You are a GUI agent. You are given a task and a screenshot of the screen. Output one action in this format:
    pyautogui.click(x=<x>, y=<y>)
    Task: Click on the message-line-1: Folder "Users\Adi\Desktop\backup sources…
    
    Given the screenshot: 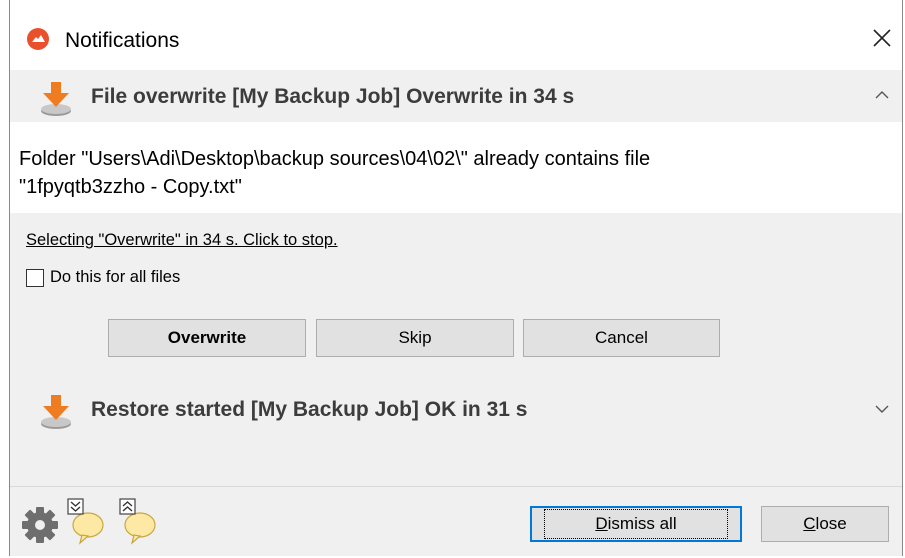 What is the action you would take?
    pyautogui.click(x=335, y=159)
    